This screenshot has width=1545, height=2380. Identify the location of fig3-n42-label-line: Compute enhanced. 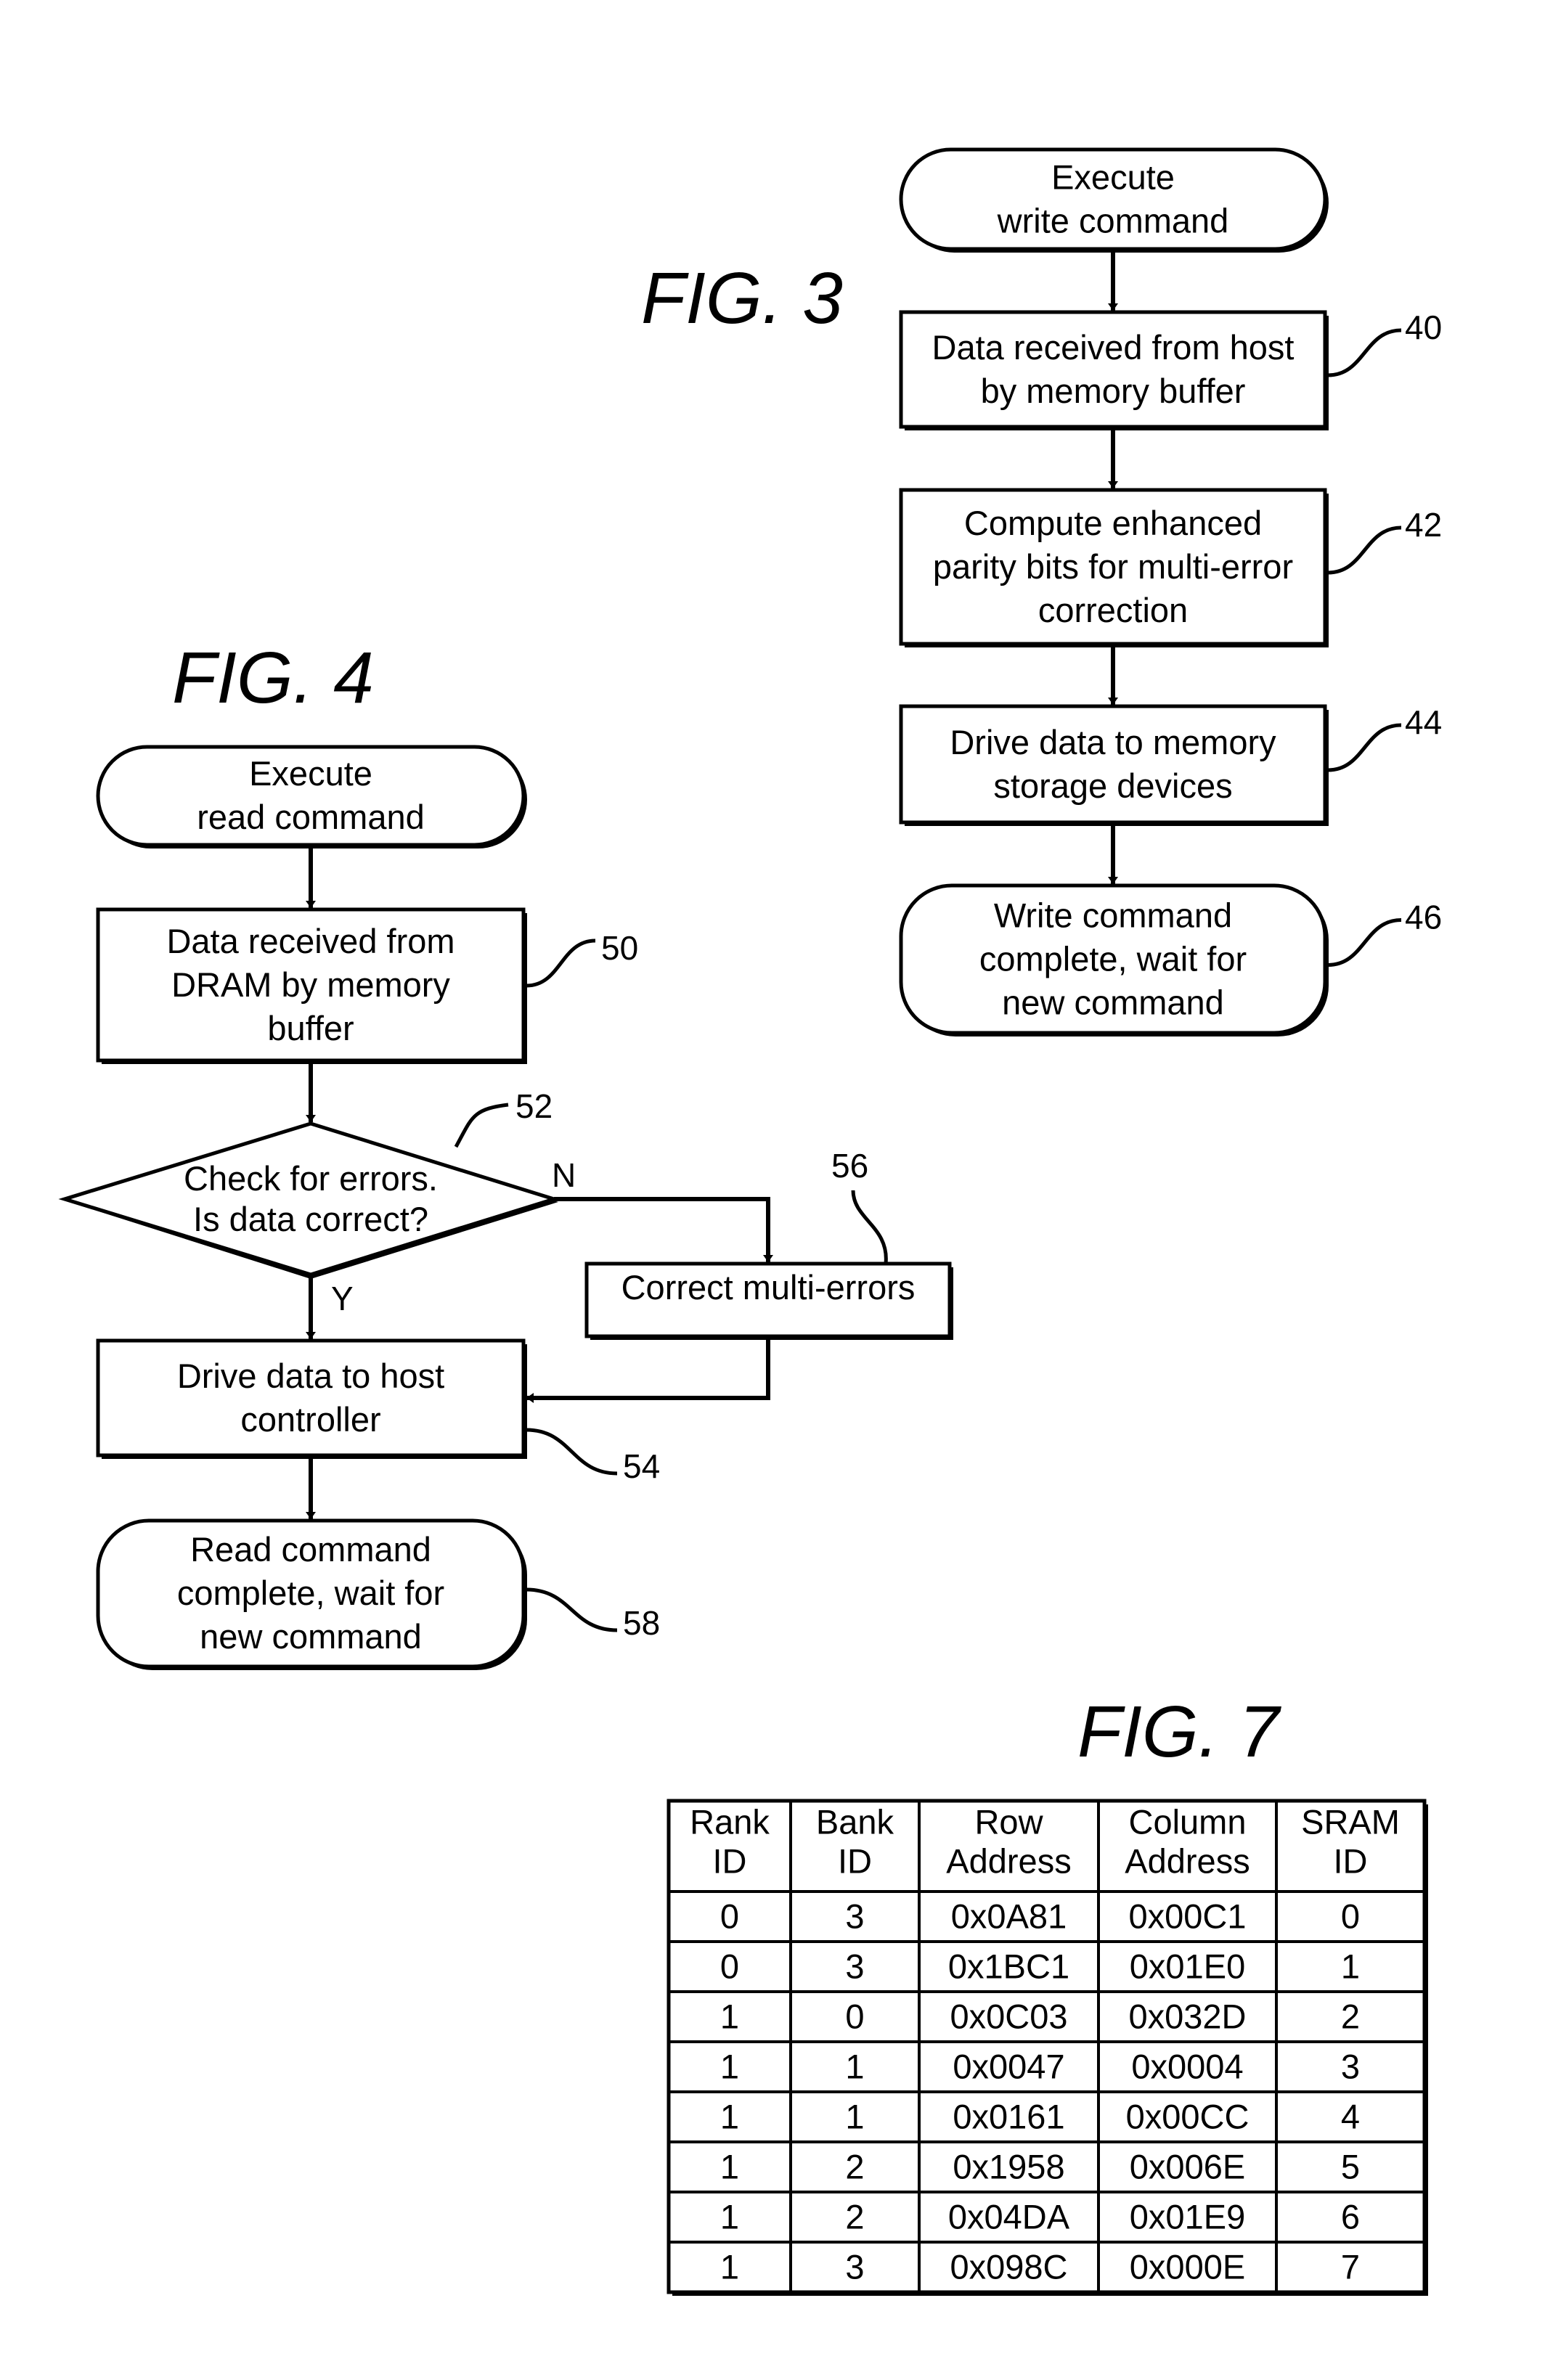
(1113, 523).